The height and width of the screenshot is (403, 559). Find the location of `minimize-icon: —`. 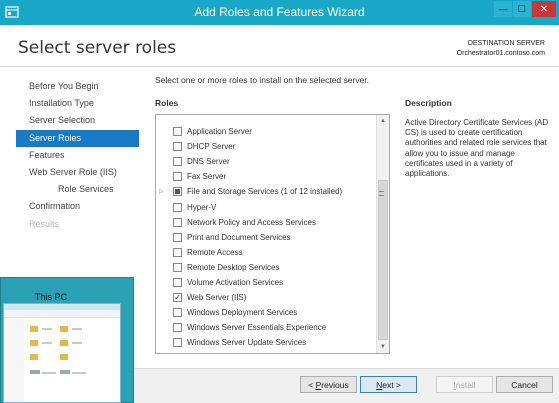

minimize-icon: — is located at coordinates (503, 9).